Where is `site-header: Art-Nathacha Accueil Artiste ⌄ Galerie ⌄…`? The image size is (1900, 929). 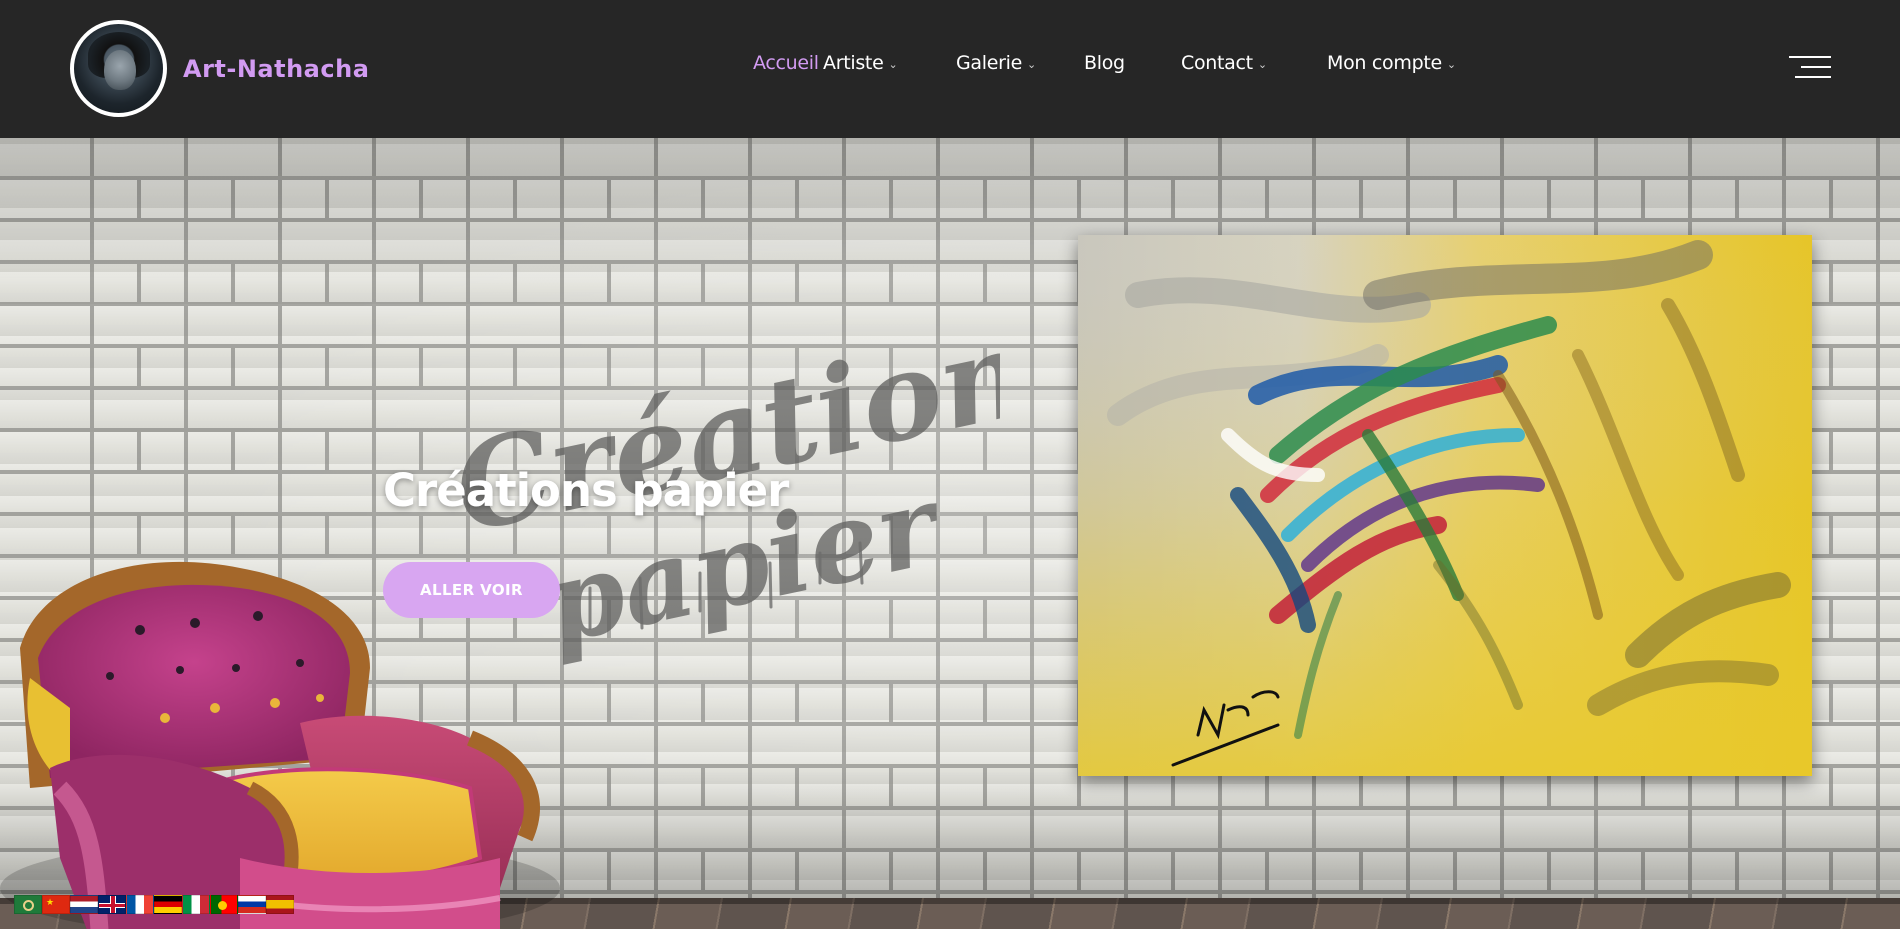
site-header: Art-Nathacha Accueil Artiste ⌄ Galerie ⌄… is located at coordinates (950, 69).